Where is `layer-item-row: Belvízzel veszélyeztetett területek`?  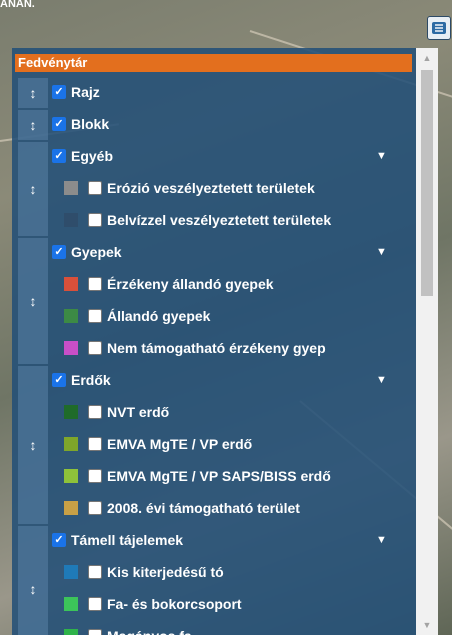
layer-item-row: Belvízzel veszélyeztetett területek is located at coordinates (214, 220).